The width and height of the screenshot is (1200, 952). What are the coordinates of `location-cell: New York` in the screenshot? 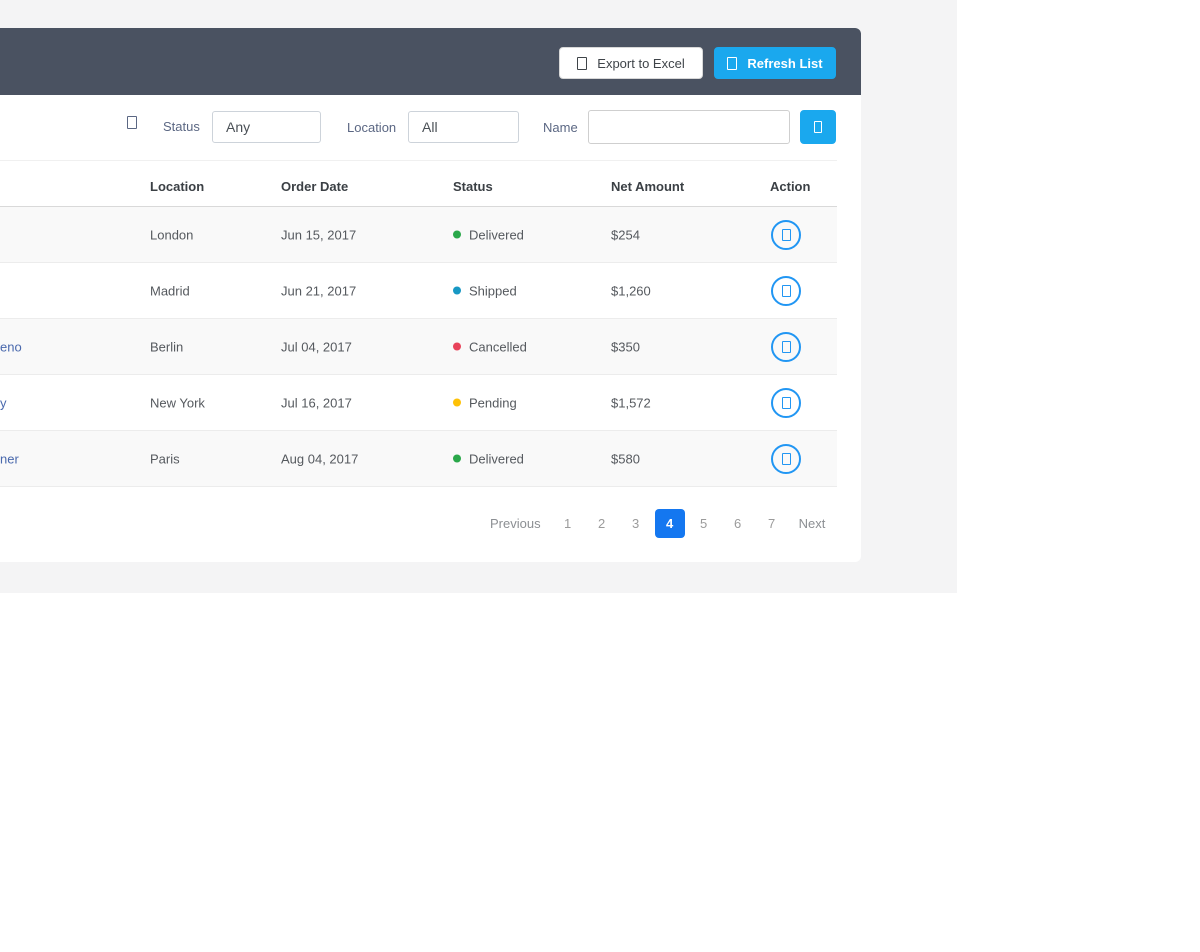 It's located at (177, 402).